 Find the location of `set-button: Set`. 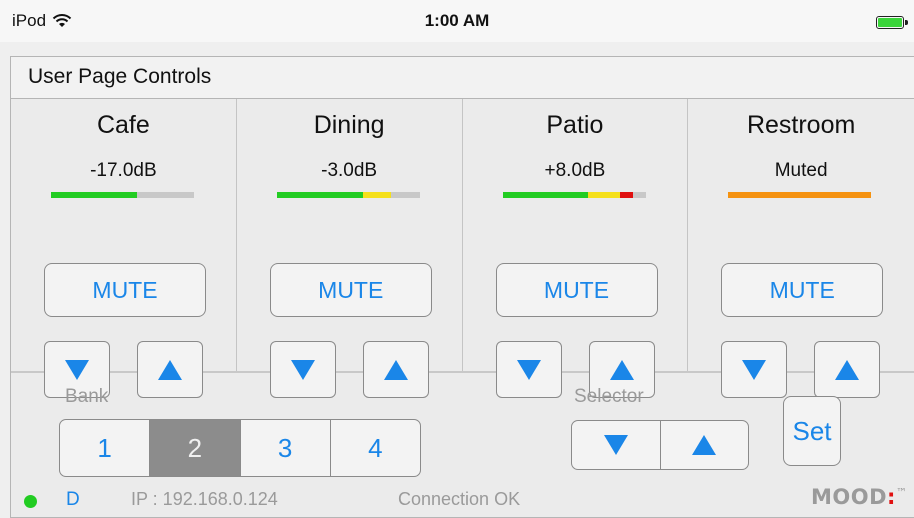

set-button: Set is located at coordinates (812, 431).